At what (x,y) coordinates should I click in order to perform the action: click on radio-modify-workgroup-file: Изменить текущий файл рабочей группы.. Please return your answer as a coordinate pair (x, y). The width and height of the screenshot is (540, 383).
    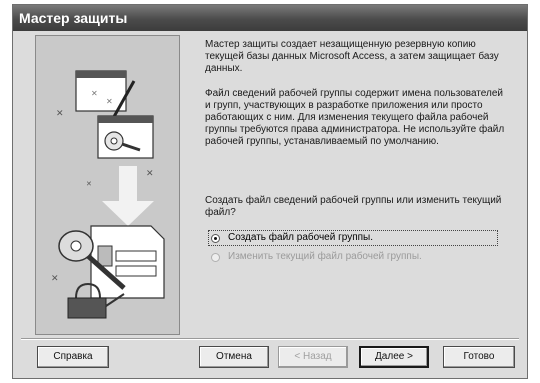
    Looking at the image, I should click on (315, 257).